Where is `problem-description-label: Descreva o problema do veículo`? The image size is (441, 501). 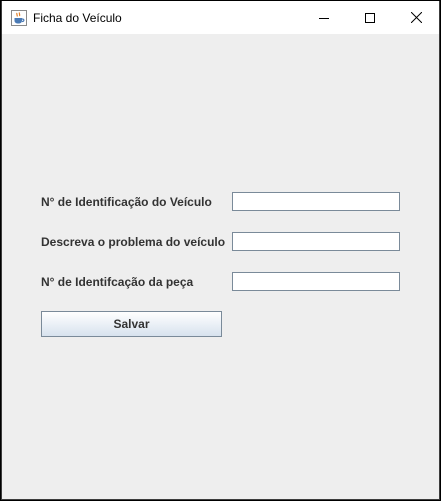
problem-description-label: Descreva o problema do veículo is located at coordinates (133, 242).